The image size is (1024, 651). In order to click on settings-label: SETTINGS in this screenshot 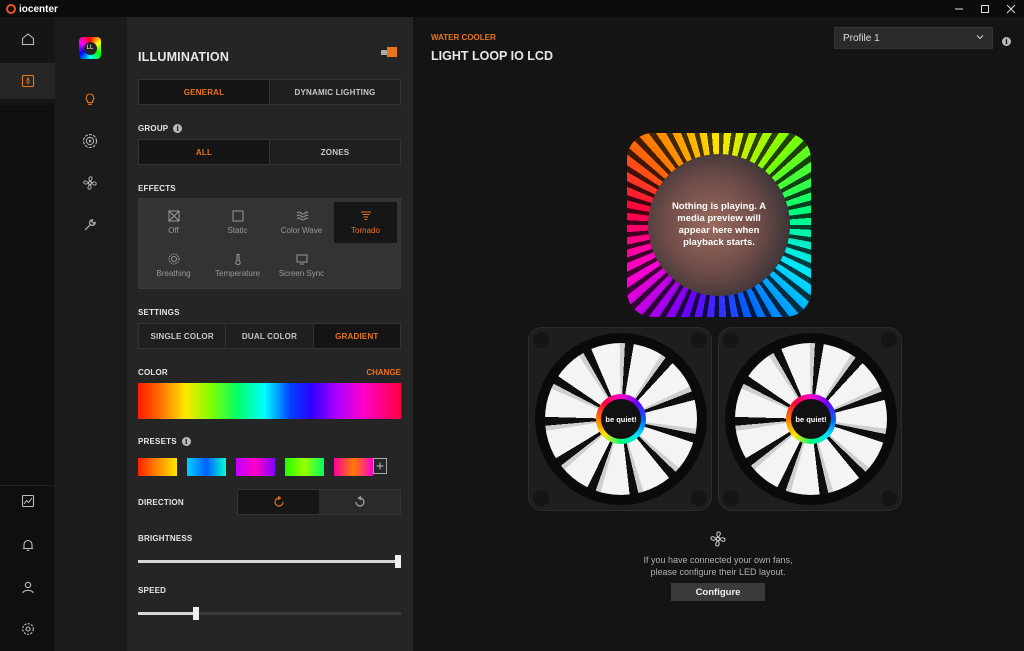, I will do `click(159, 312)`.